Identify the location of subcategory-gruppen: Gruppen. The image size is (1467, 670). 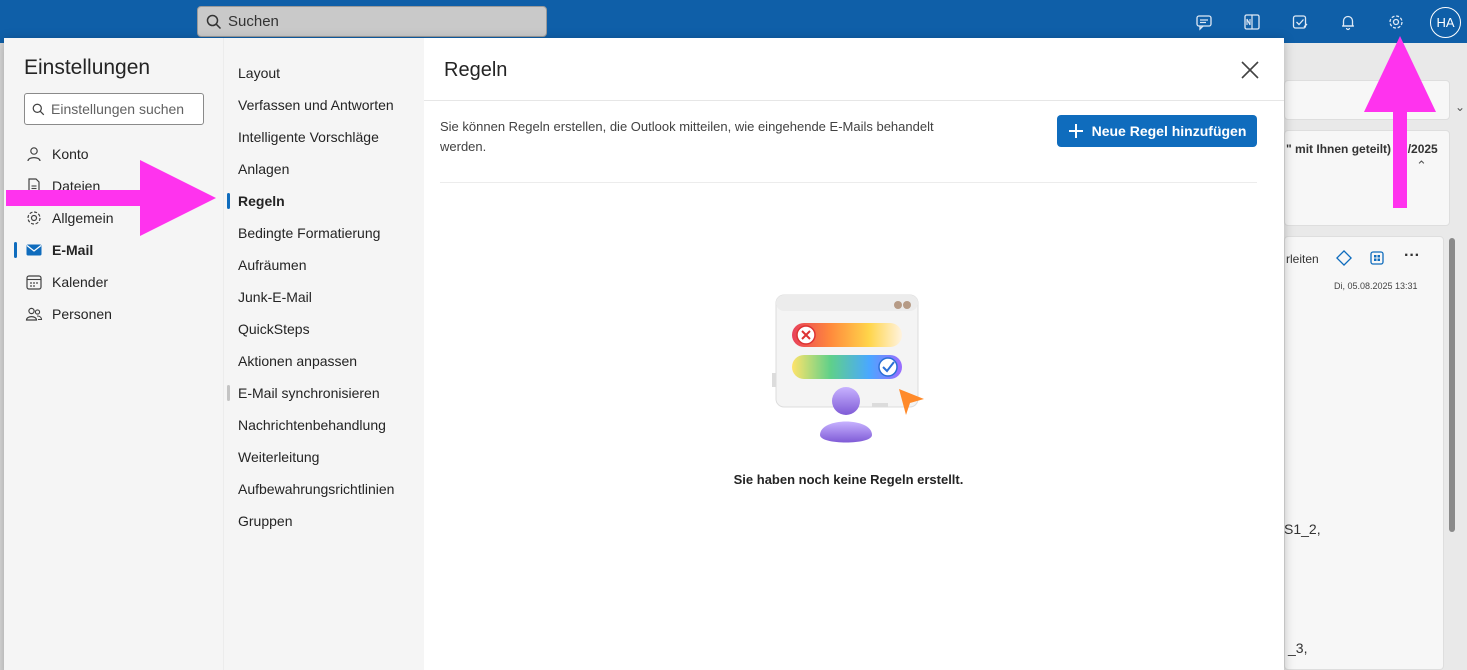
(265, 521).